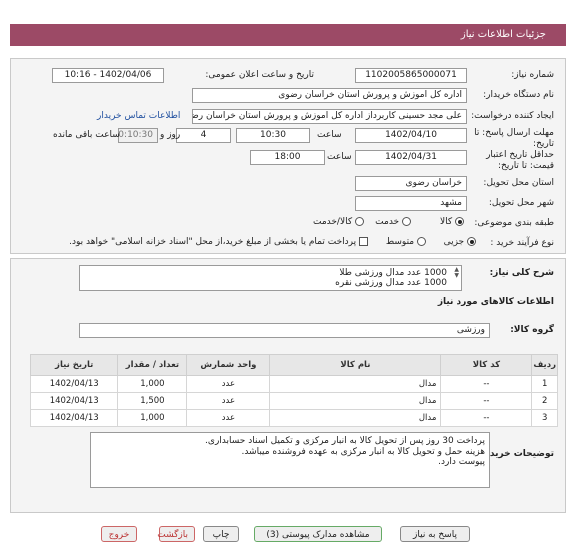  I want to click on goods-group-label: گروه کالا:, so click(532, 330).